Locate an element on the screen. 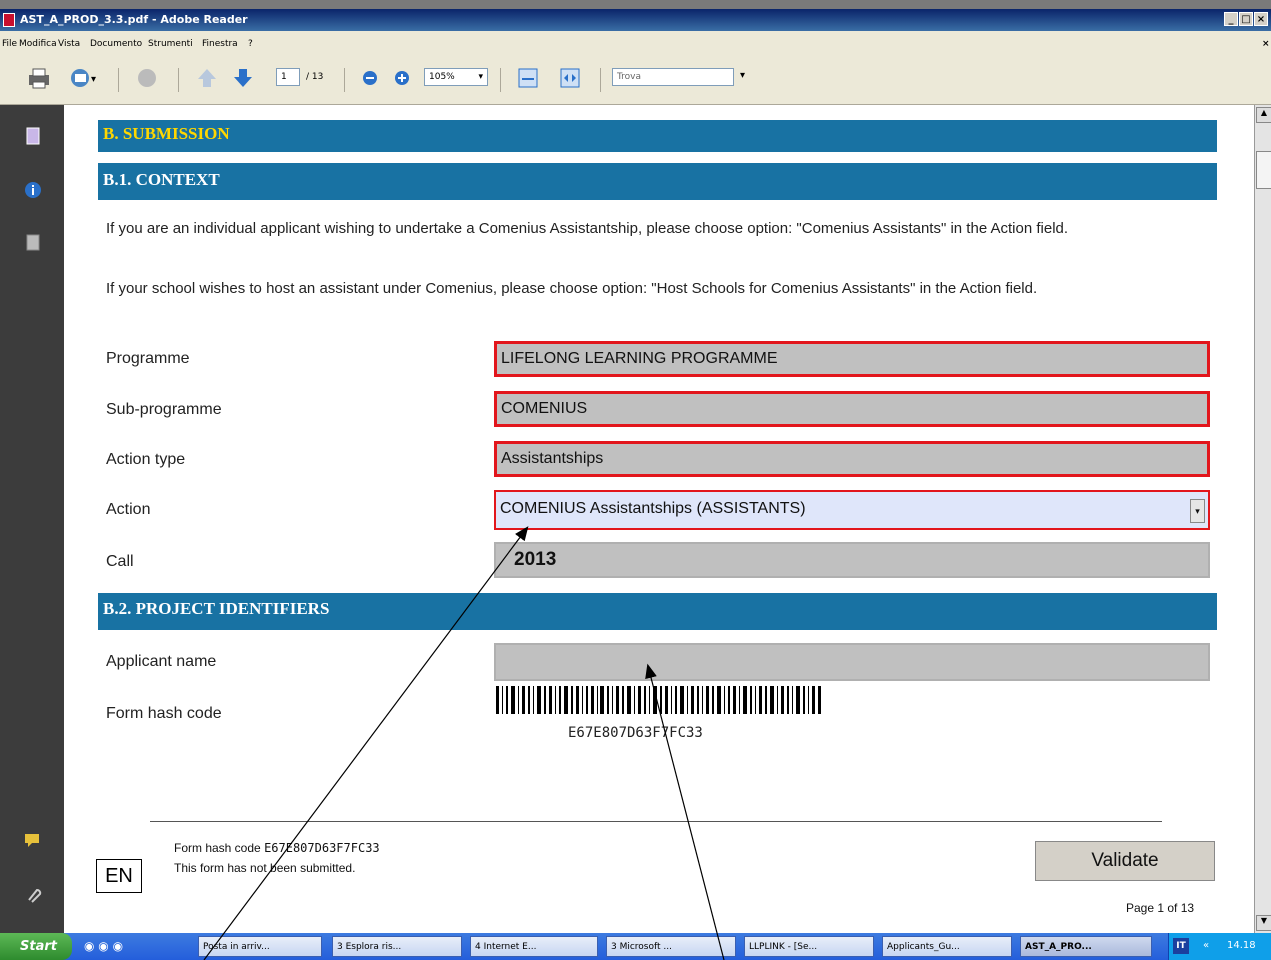 This screenshot has height=960, width=1271. toolbar: ▾ 1 / 13 105% ▾ Trova ▾ is located at coordinates (635, 80).